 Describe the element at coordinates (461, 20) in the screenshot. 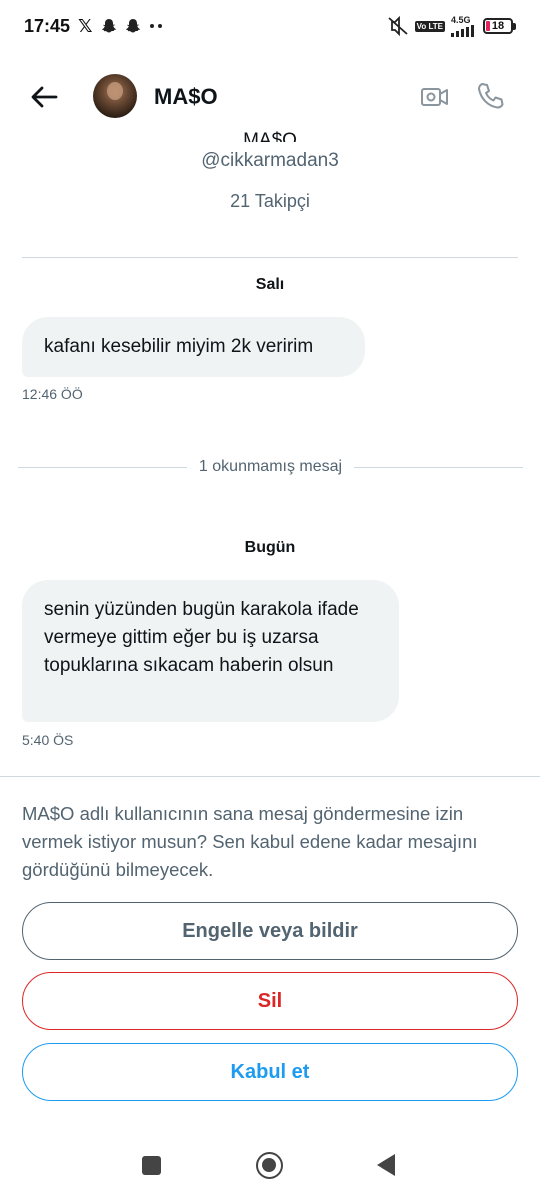

I see `network-type: 4.5G` at that location.